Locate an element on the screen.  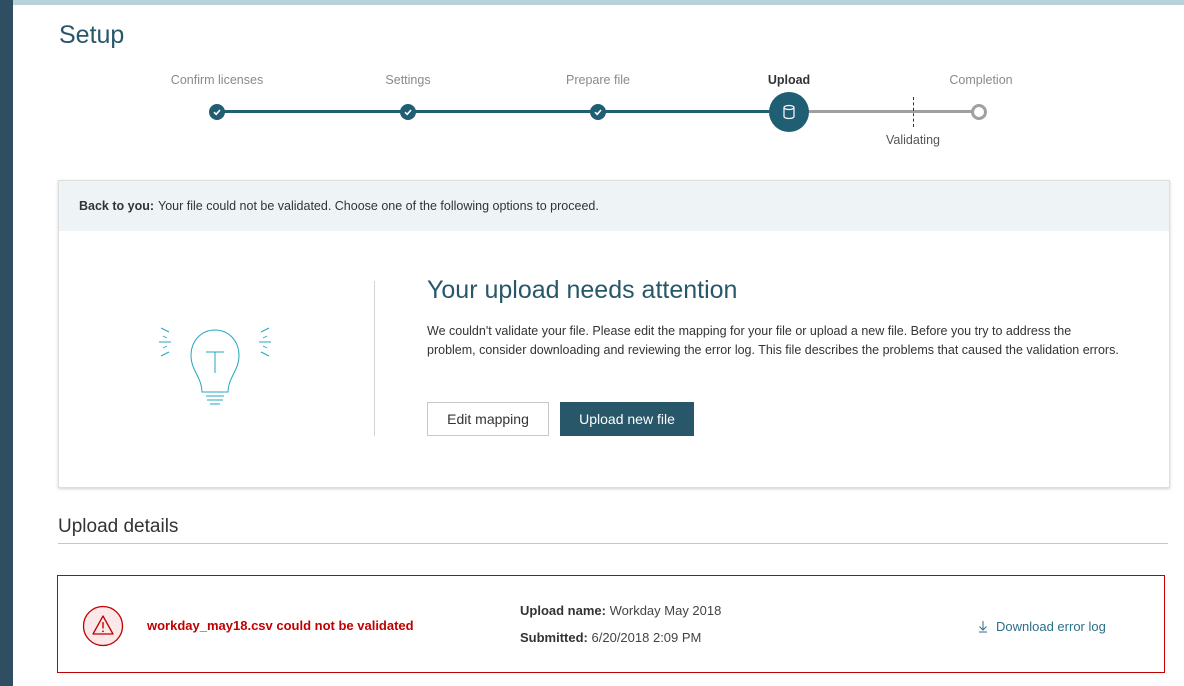
download-error-log-link: Download error log is located at coordinates (1042, 626).